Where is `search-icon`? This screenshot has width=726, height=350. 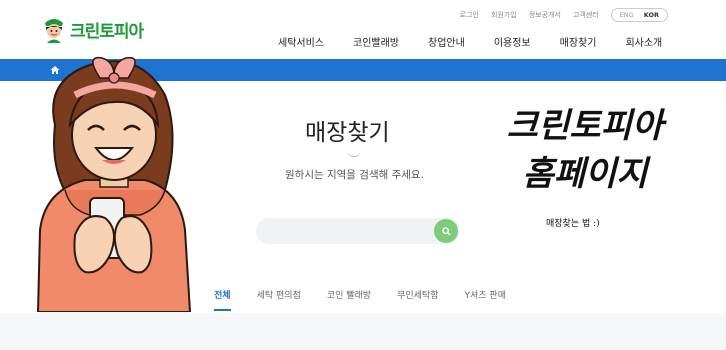
search-icon is located at coordinates (446, 231).